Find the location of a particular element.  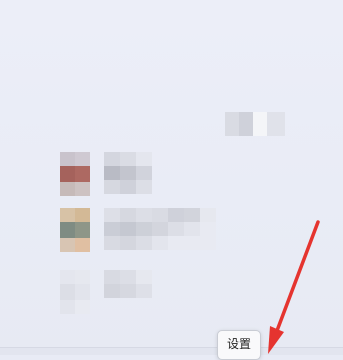

settings-tooltip: 设置 is located at coordinates (239, 345).